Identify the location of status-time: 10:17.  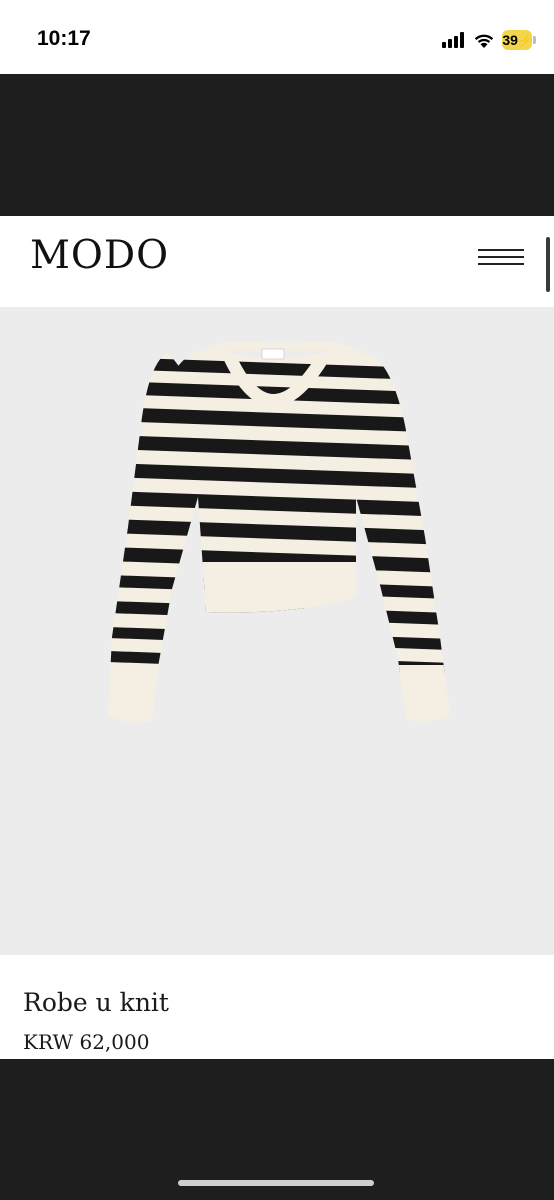
(64, 38).